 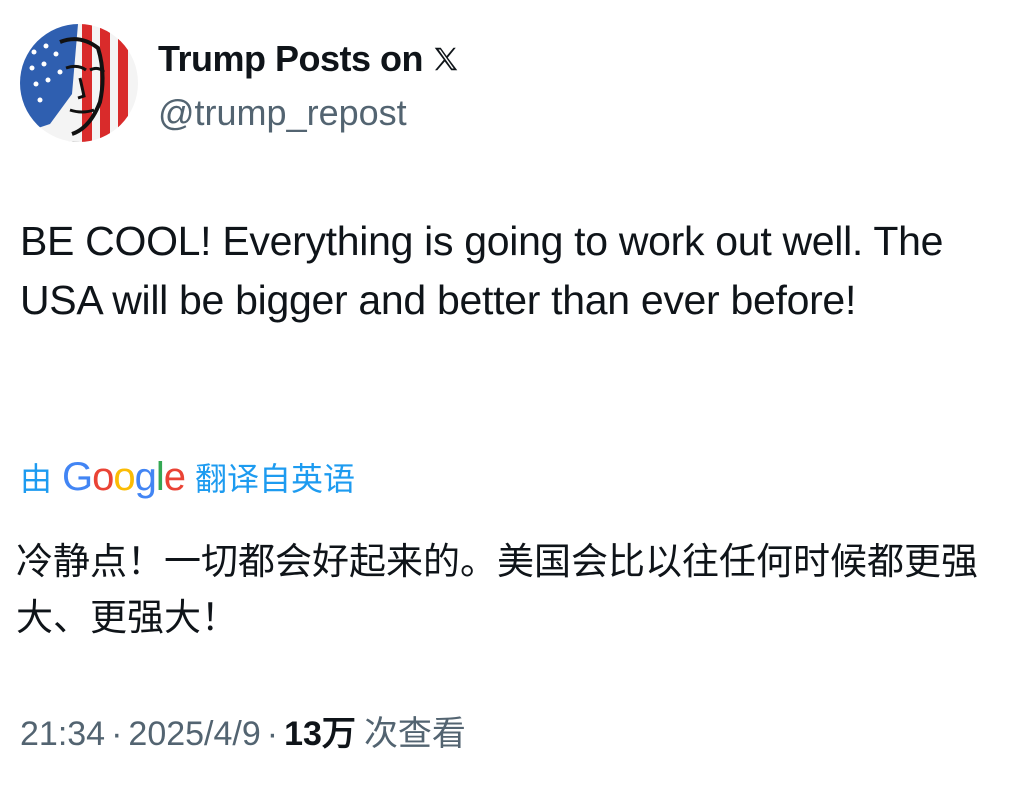 What do you see at coordinates (446, 59) in the screenshot?
I see `x-logo-icon` at bounding box center [446, 59].